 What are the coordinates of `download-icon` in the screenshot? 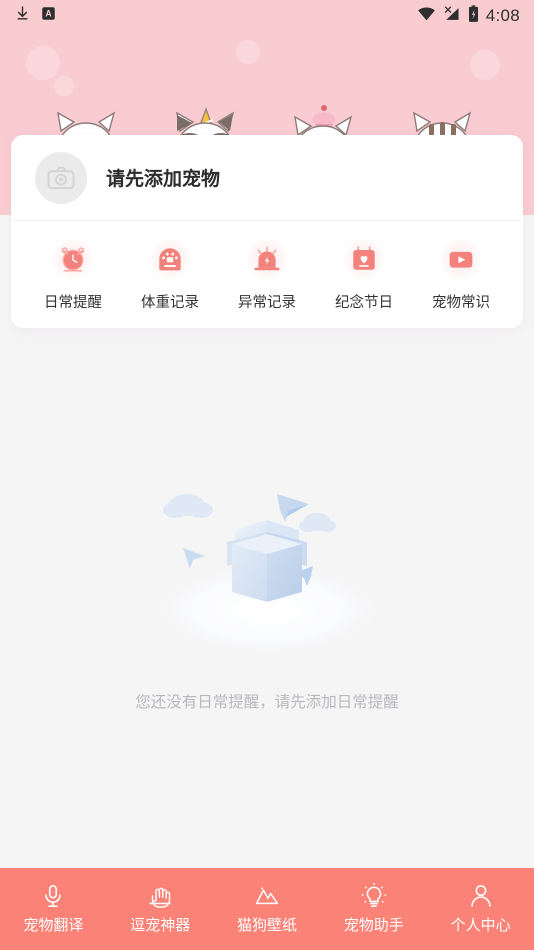 It's located at (22, 16).